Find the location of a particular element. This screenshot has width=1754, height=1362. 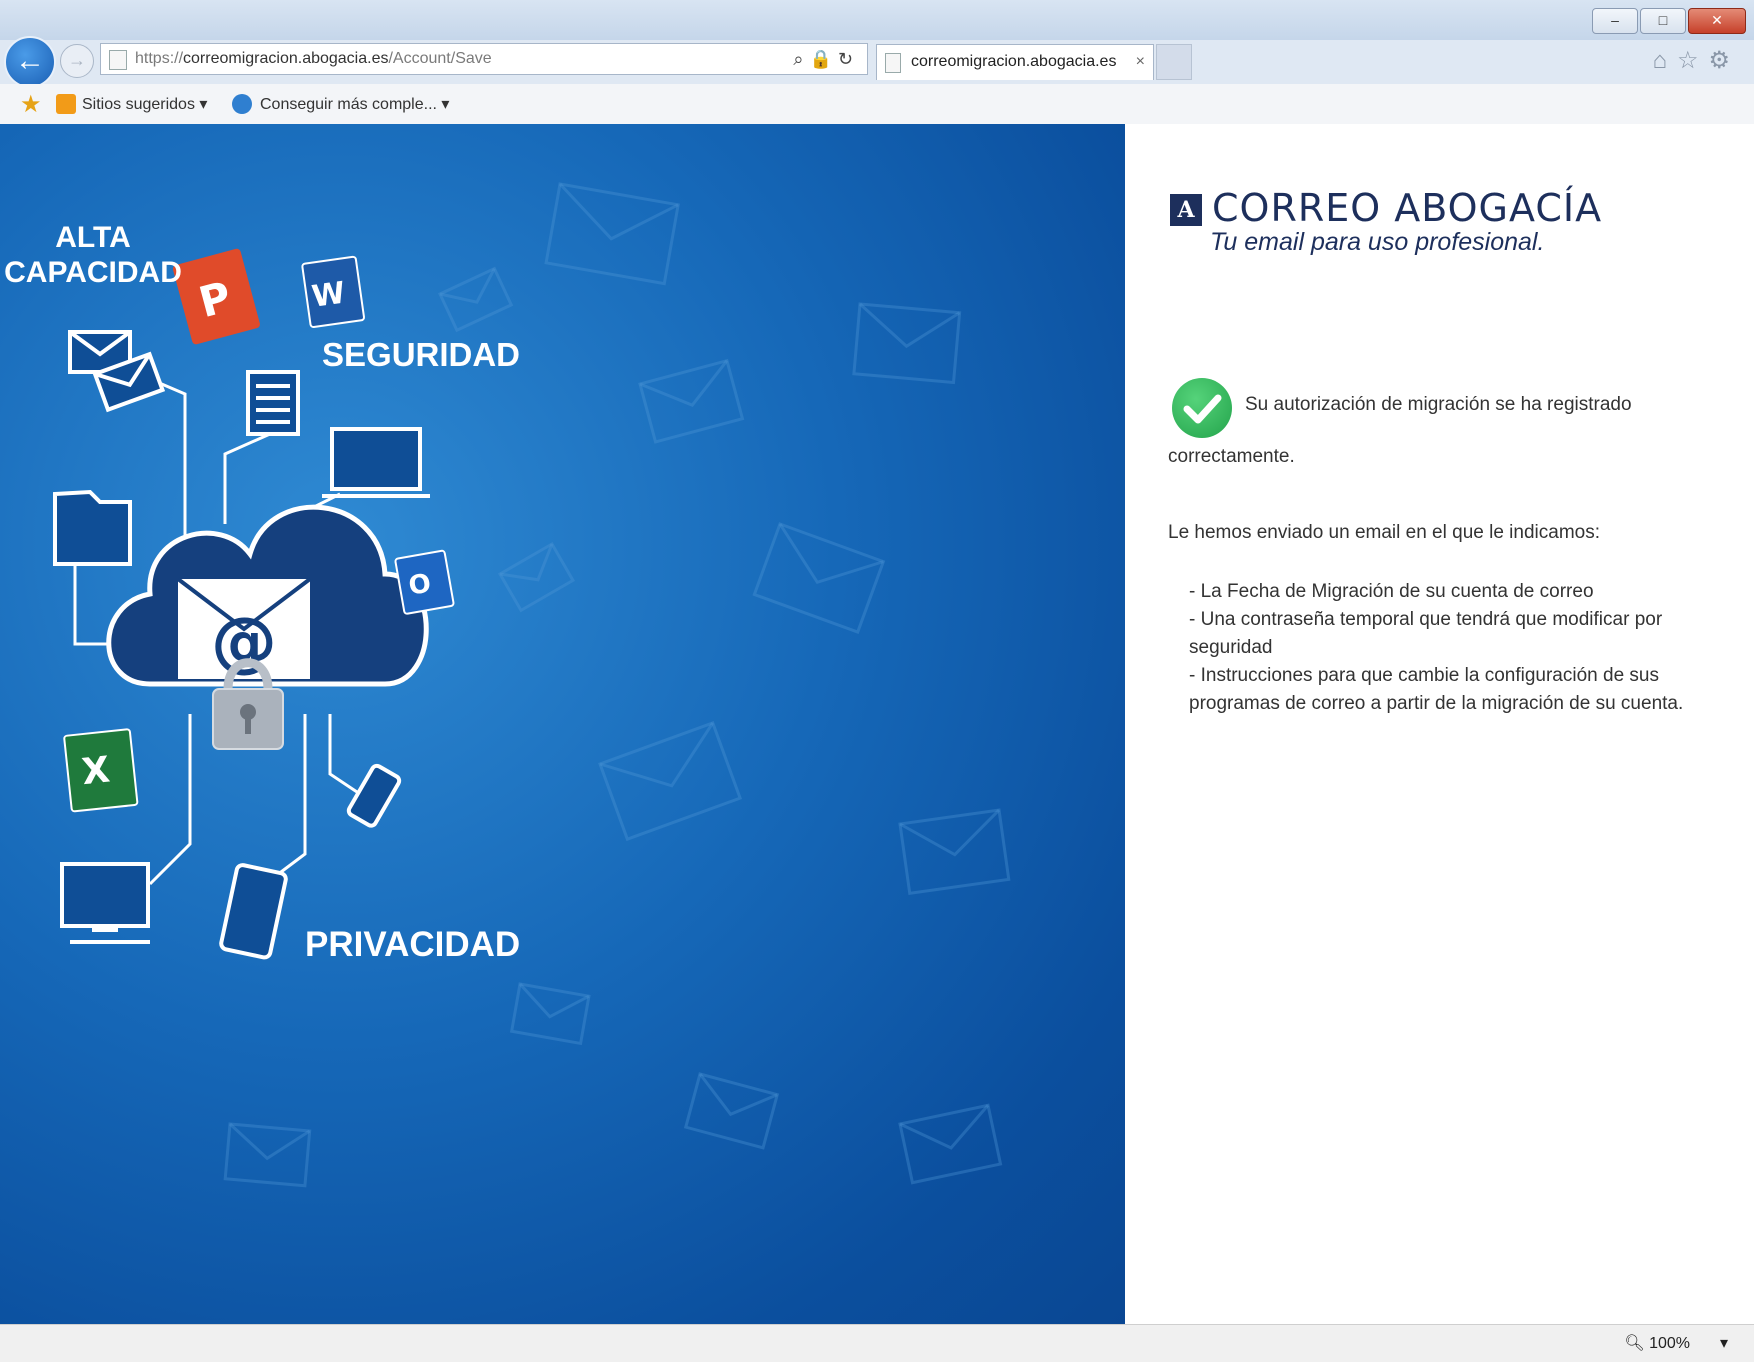

favorites-star-icon: ☆ is located at coordinates (1693, 60).